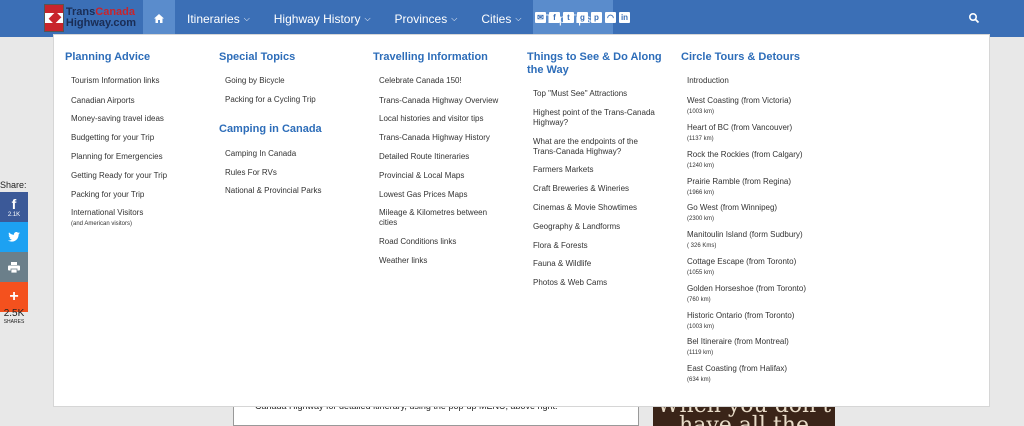 This screenshot has width=1024, height=426. I want to click on menu-link-label: Mileage & Kilometres between, so click(433, 212).